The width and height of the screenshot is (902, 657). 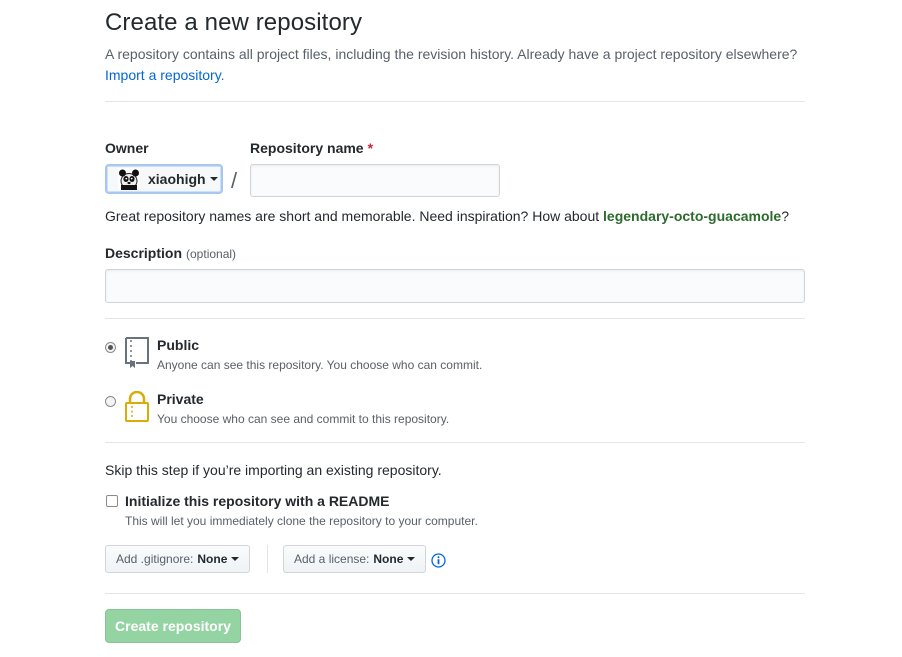 What do you see at coordinates (110, 401) in the screenshot?
I see `private-radio` at bounding box center [110, 401].